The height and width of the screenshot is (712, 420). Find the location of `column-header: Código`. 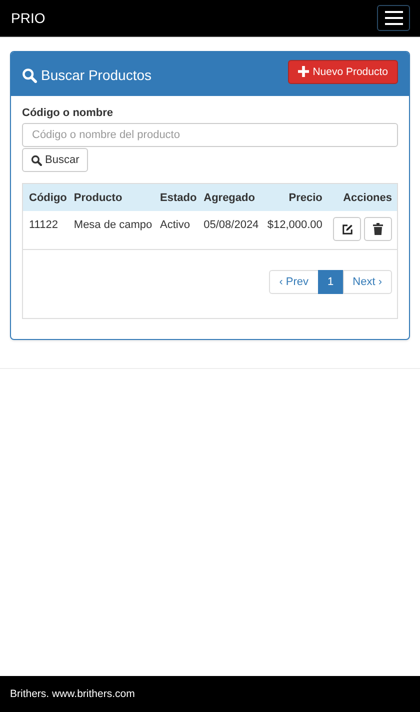

column-header: Código is located at coordinates (47, 197).